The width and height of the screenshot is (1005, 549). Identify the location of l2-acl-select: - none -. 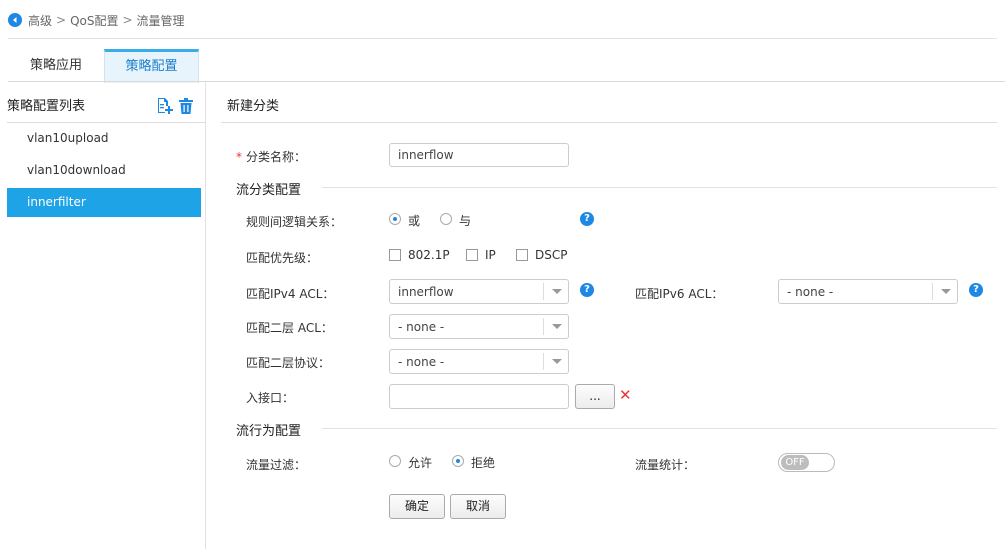
(479, 326).